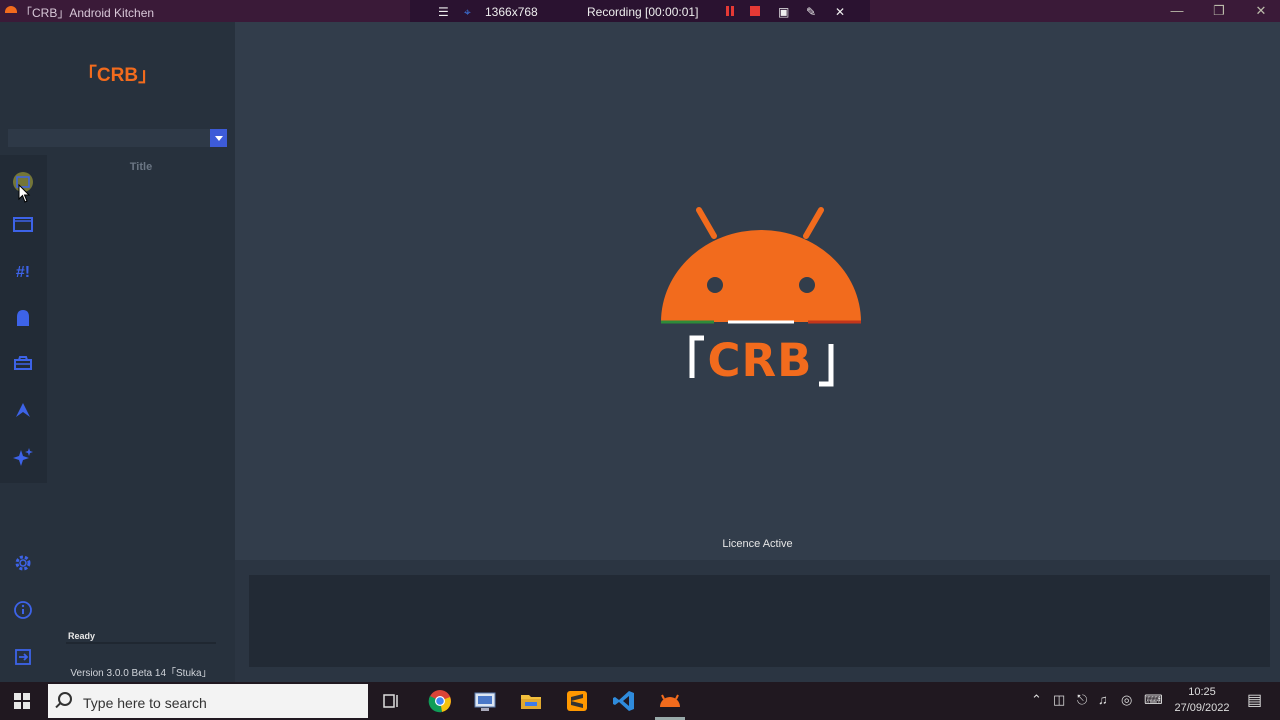 This screenshot has height=720, width=1280. What do you see at coordinates (440, 701) in the screenshot?
I see `chrome-icon` at bounding box center [440, 701].